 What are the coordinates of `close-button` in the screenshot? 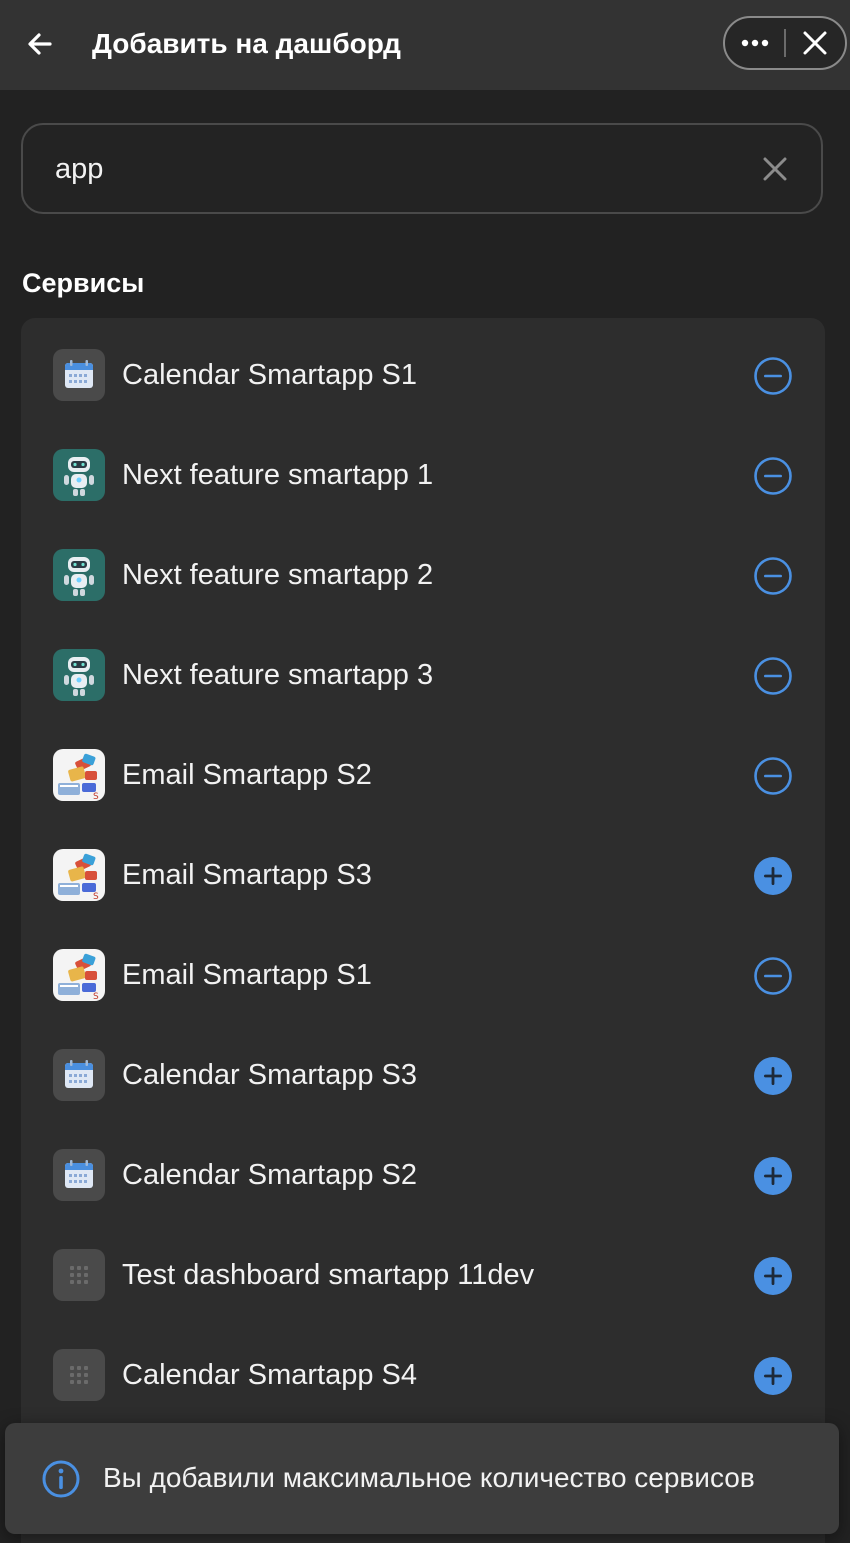 It's located at (815, 43).